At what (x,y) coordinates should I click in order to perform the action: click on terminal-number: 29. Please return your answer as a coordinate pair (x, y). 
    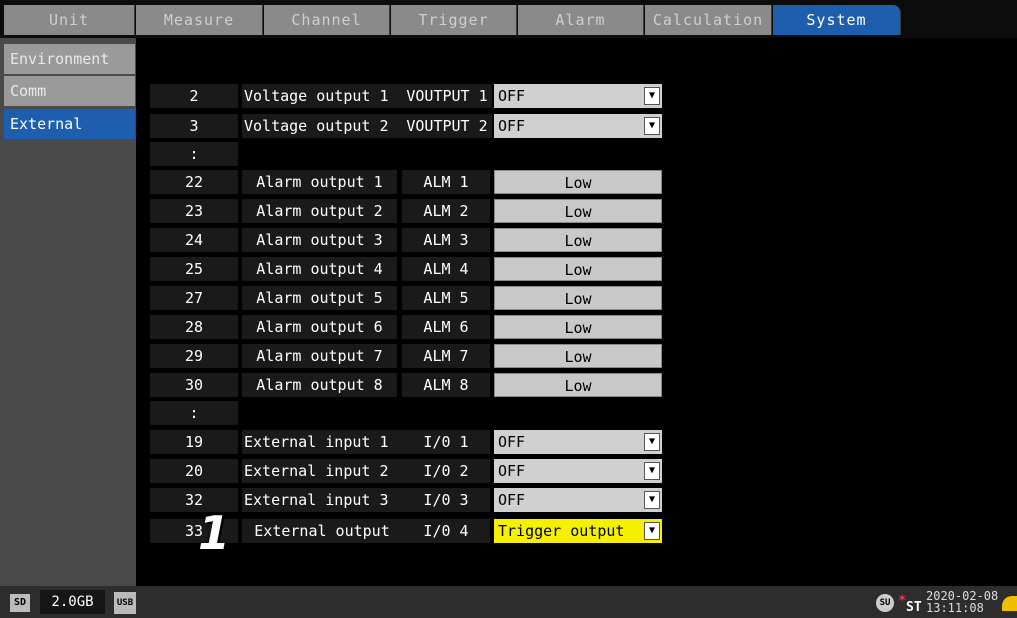
    Looking at the image, I should click on (194, 356).